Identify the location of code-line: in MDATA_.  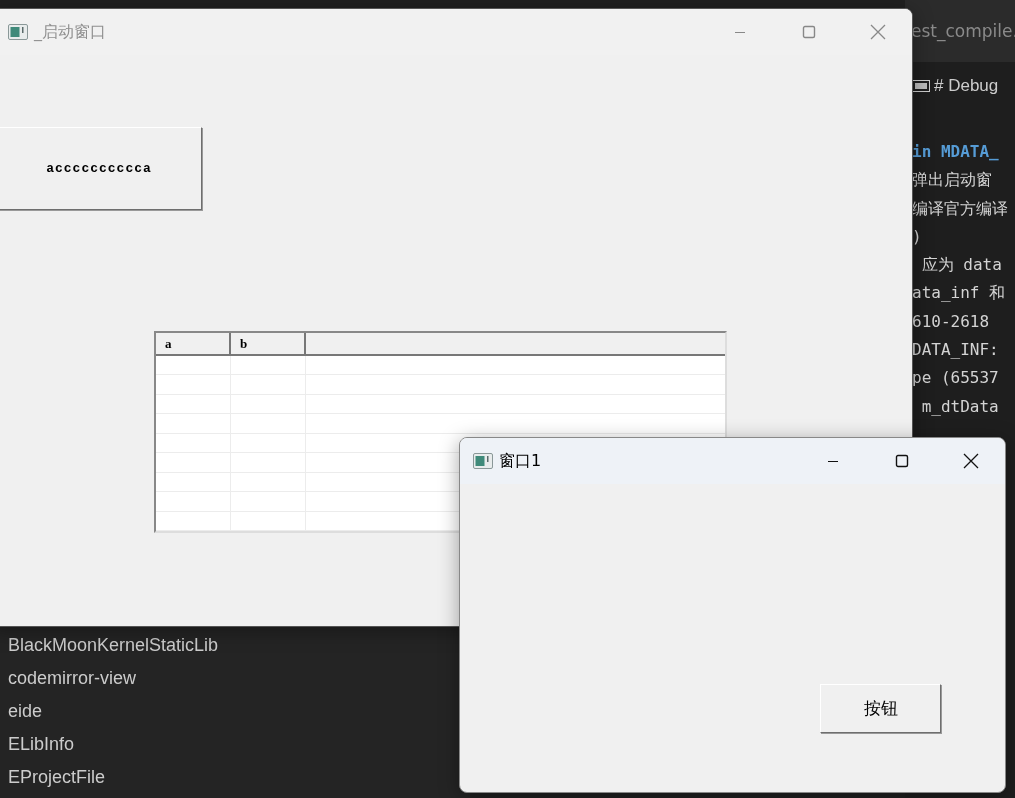
(956, 152).